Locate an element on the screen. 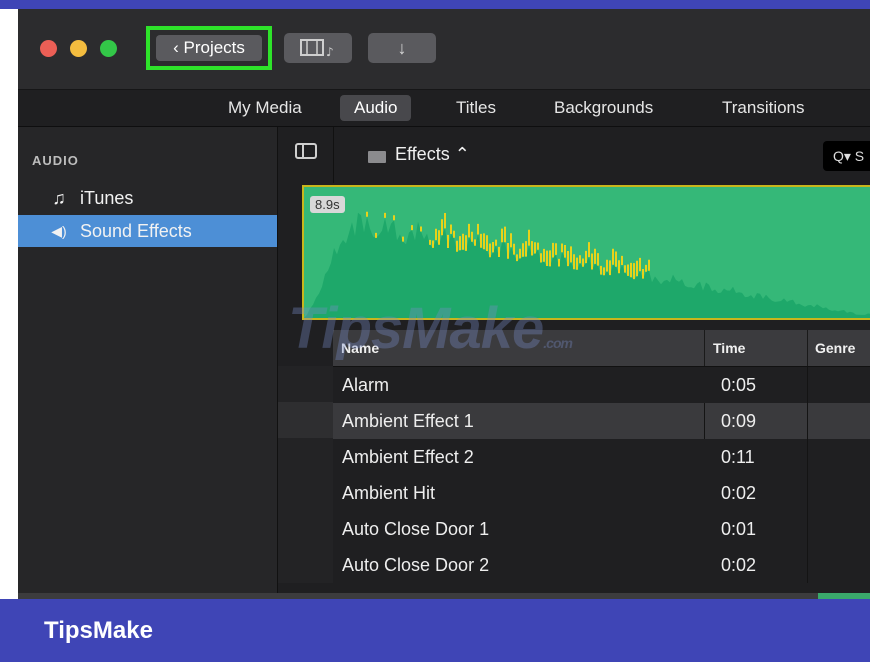 The width and height of the screenshot is (870, 662). sidebar-item-label: Sound Effects is located at coordinates (136, 231).